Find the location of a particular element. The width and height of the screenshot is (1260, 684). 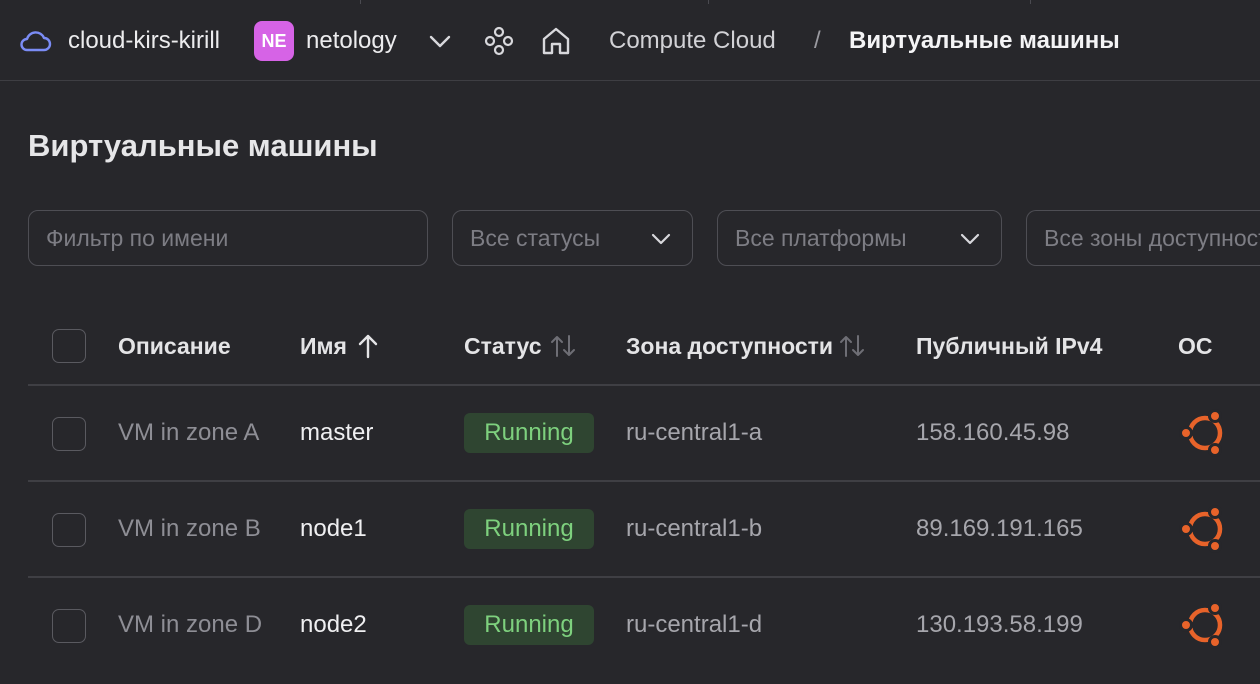

column-header-description: Описание is located at coordinates (174, 346).